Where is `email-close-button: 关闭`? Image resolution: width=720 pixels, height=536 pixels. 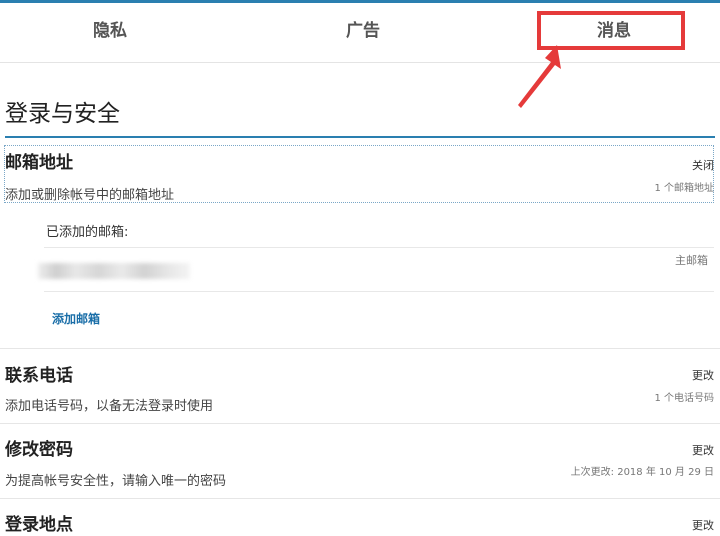
email-close-button: 关闭 is located at coordinates (703, 165).